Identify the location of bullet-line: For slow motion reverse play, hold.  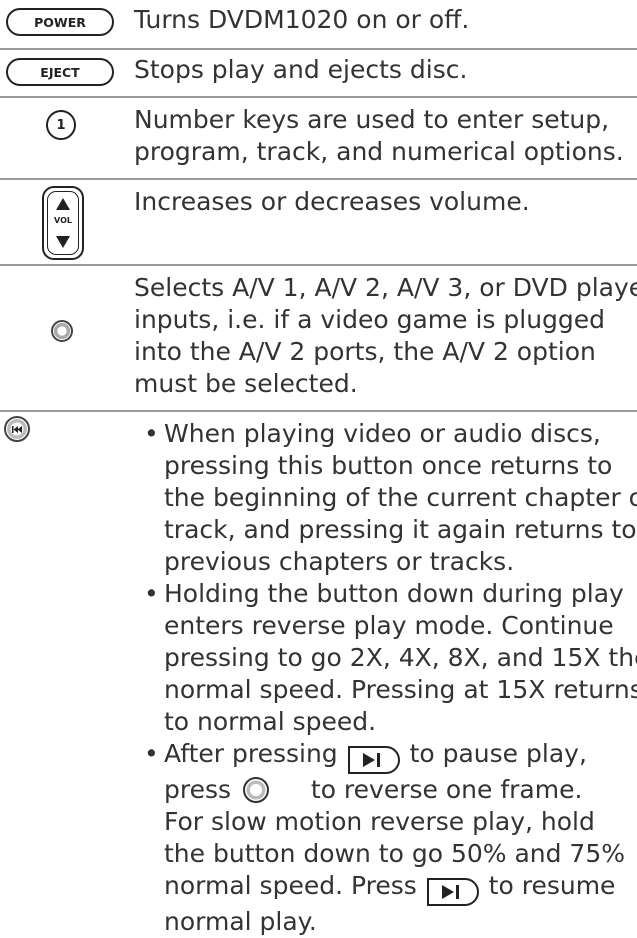
(379, 821).